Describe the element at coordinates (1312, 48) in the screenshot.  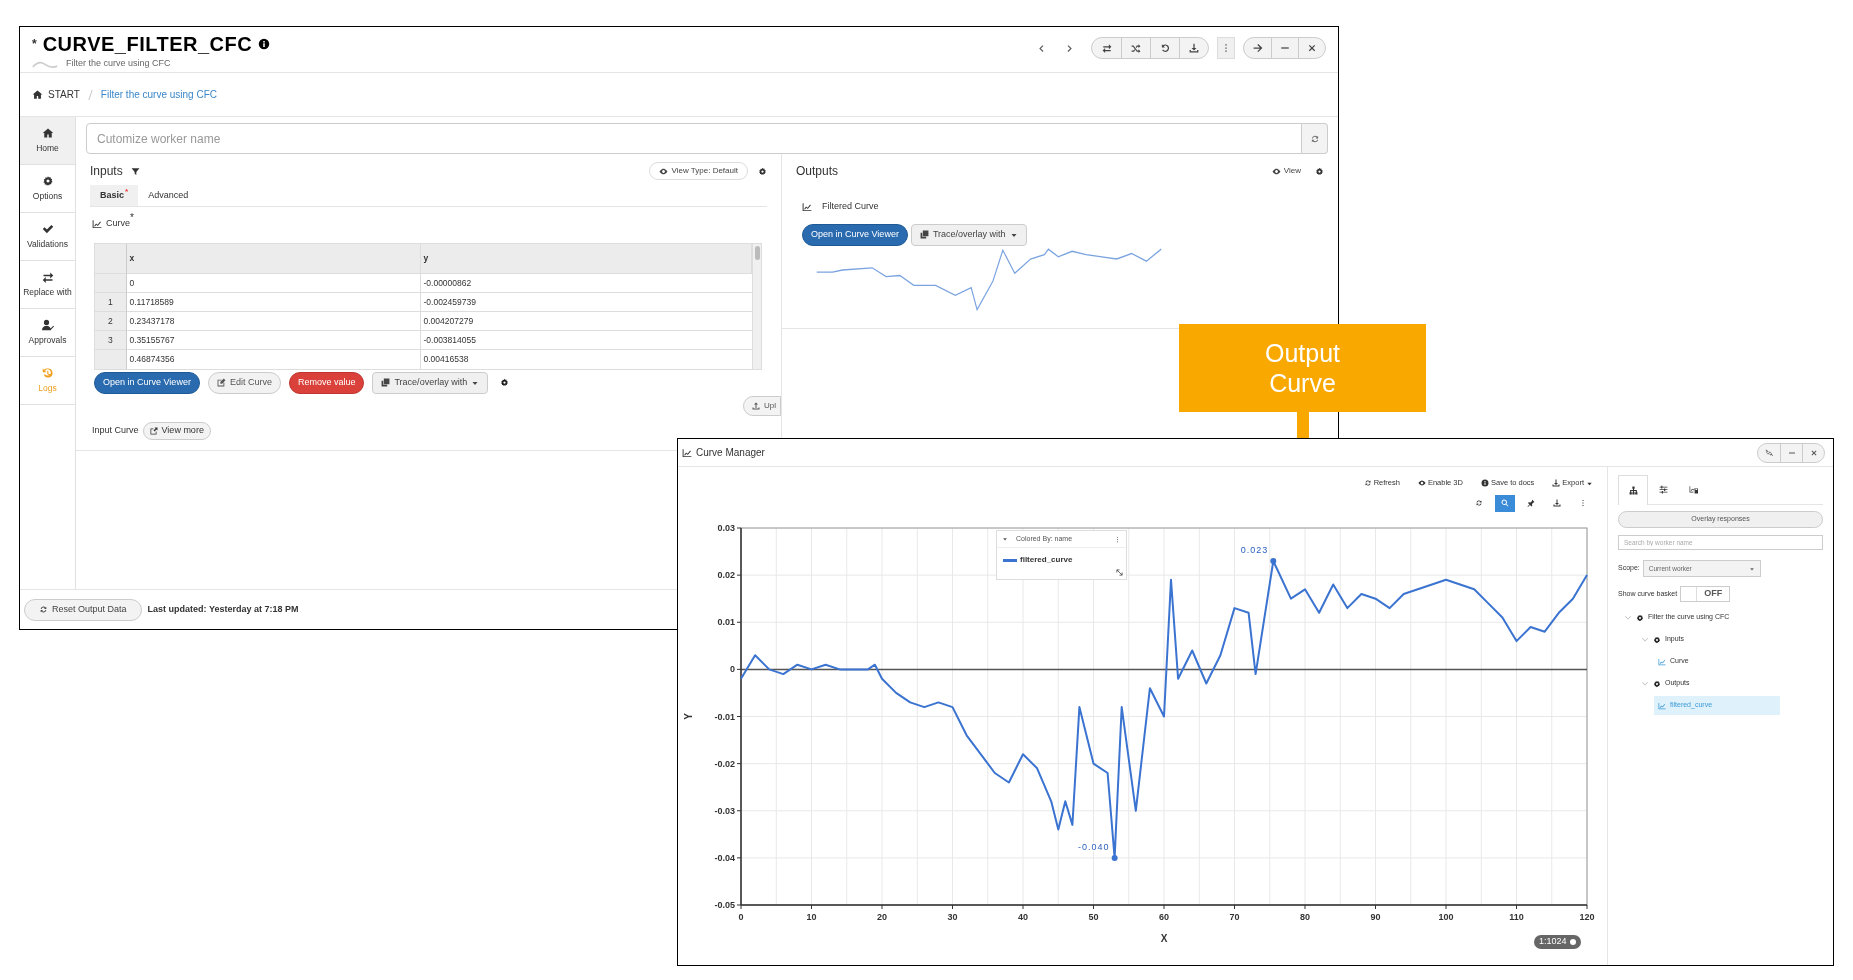
I see `close-icon` at that location.